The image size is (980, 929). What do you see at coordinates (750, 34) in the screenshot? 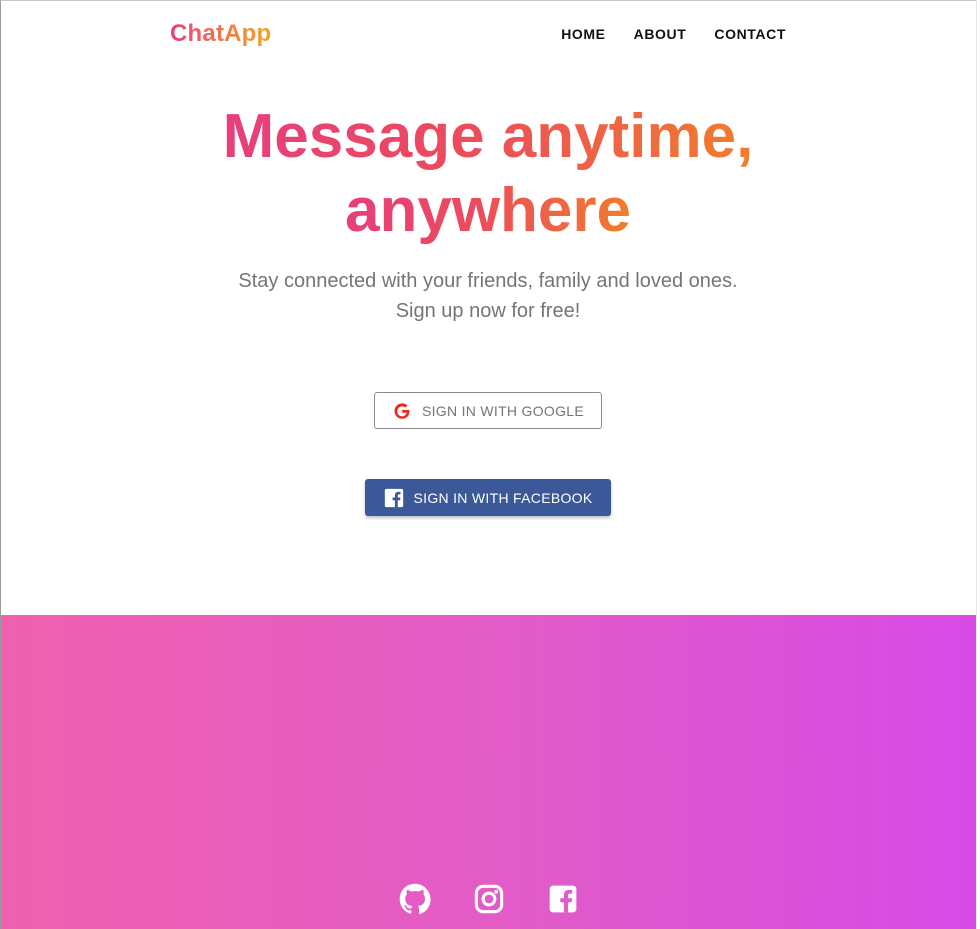
I see `nav-contact-link: CONTACT` at bounding box center [750, 34].